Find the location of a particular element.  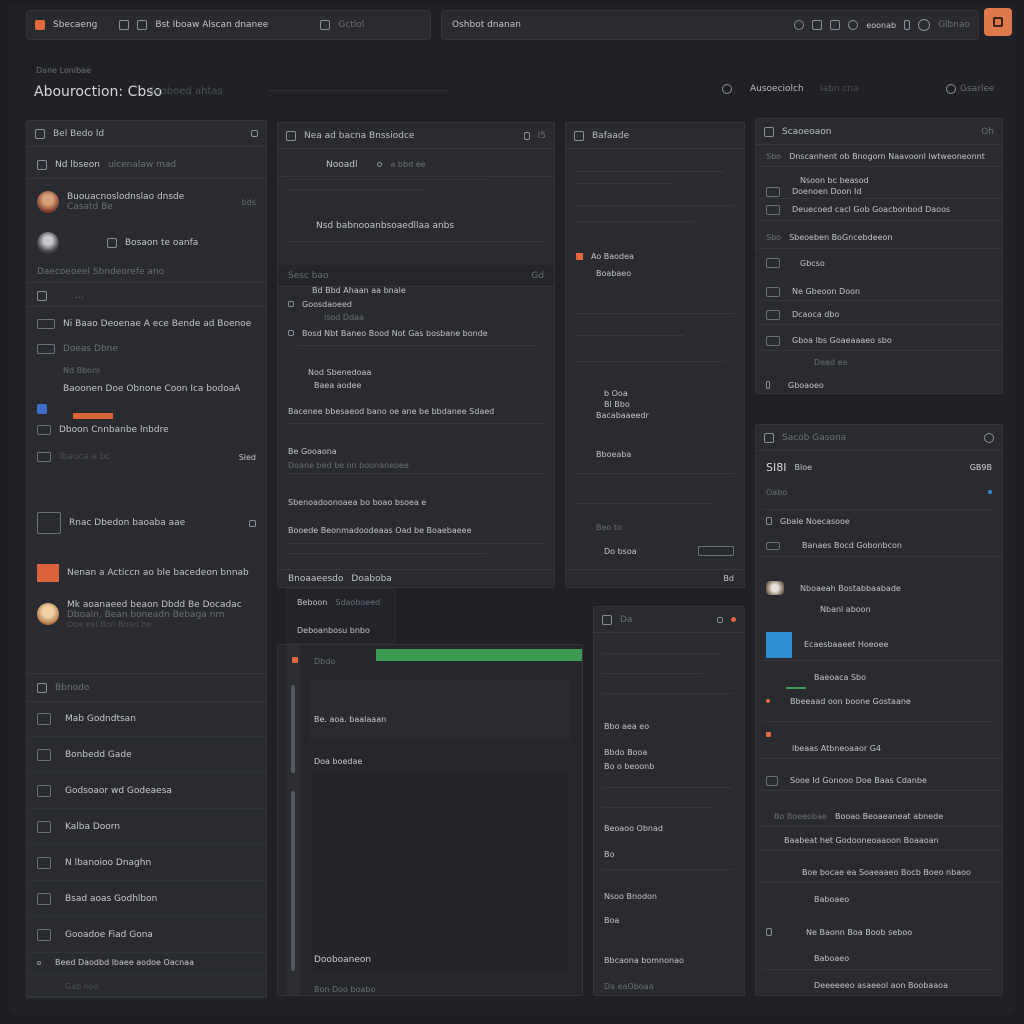

list-item: Deuecoed cacl Gob Goacbonbod Daoos is located at coordinates (879, 210).